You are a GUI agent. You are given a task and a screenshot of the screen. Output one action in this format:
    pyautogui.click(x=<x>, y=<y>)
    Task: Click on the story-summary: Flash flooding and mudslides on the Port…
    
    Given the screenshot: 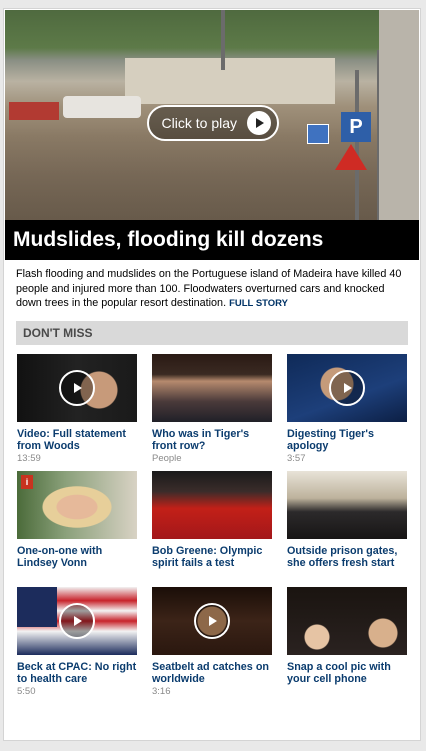 What is the action you would take?
    pyautogui.click(x=212, y=289)
    